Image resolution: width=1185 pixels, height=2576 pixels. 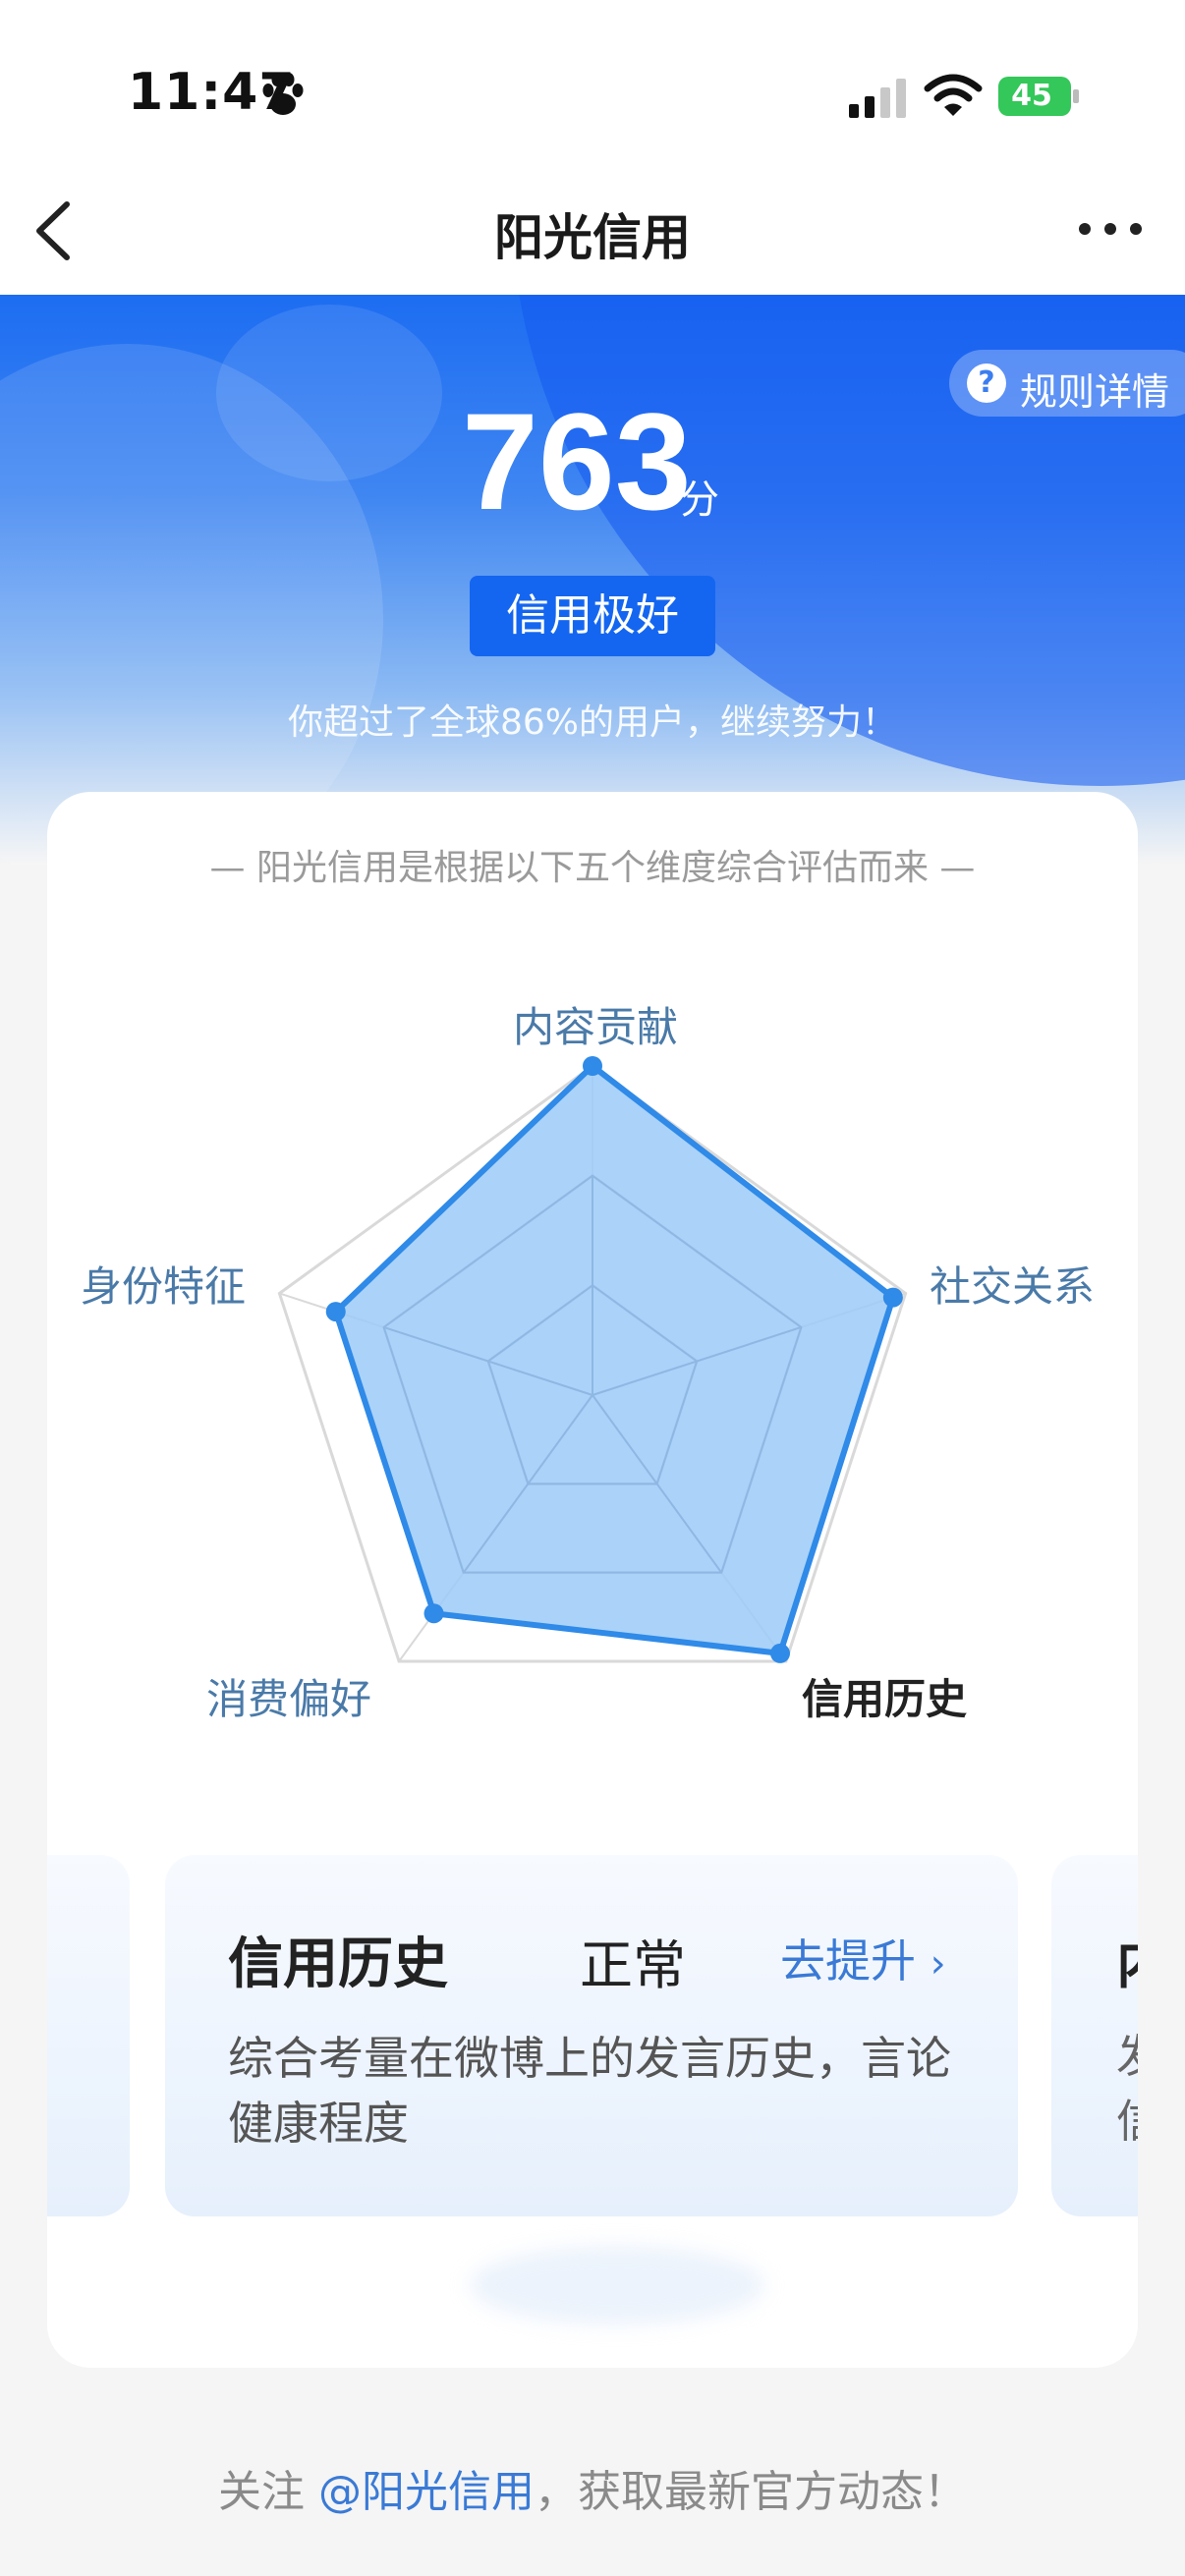 I want to click on battery-percentage: 45, so click(x=1031, y=96).